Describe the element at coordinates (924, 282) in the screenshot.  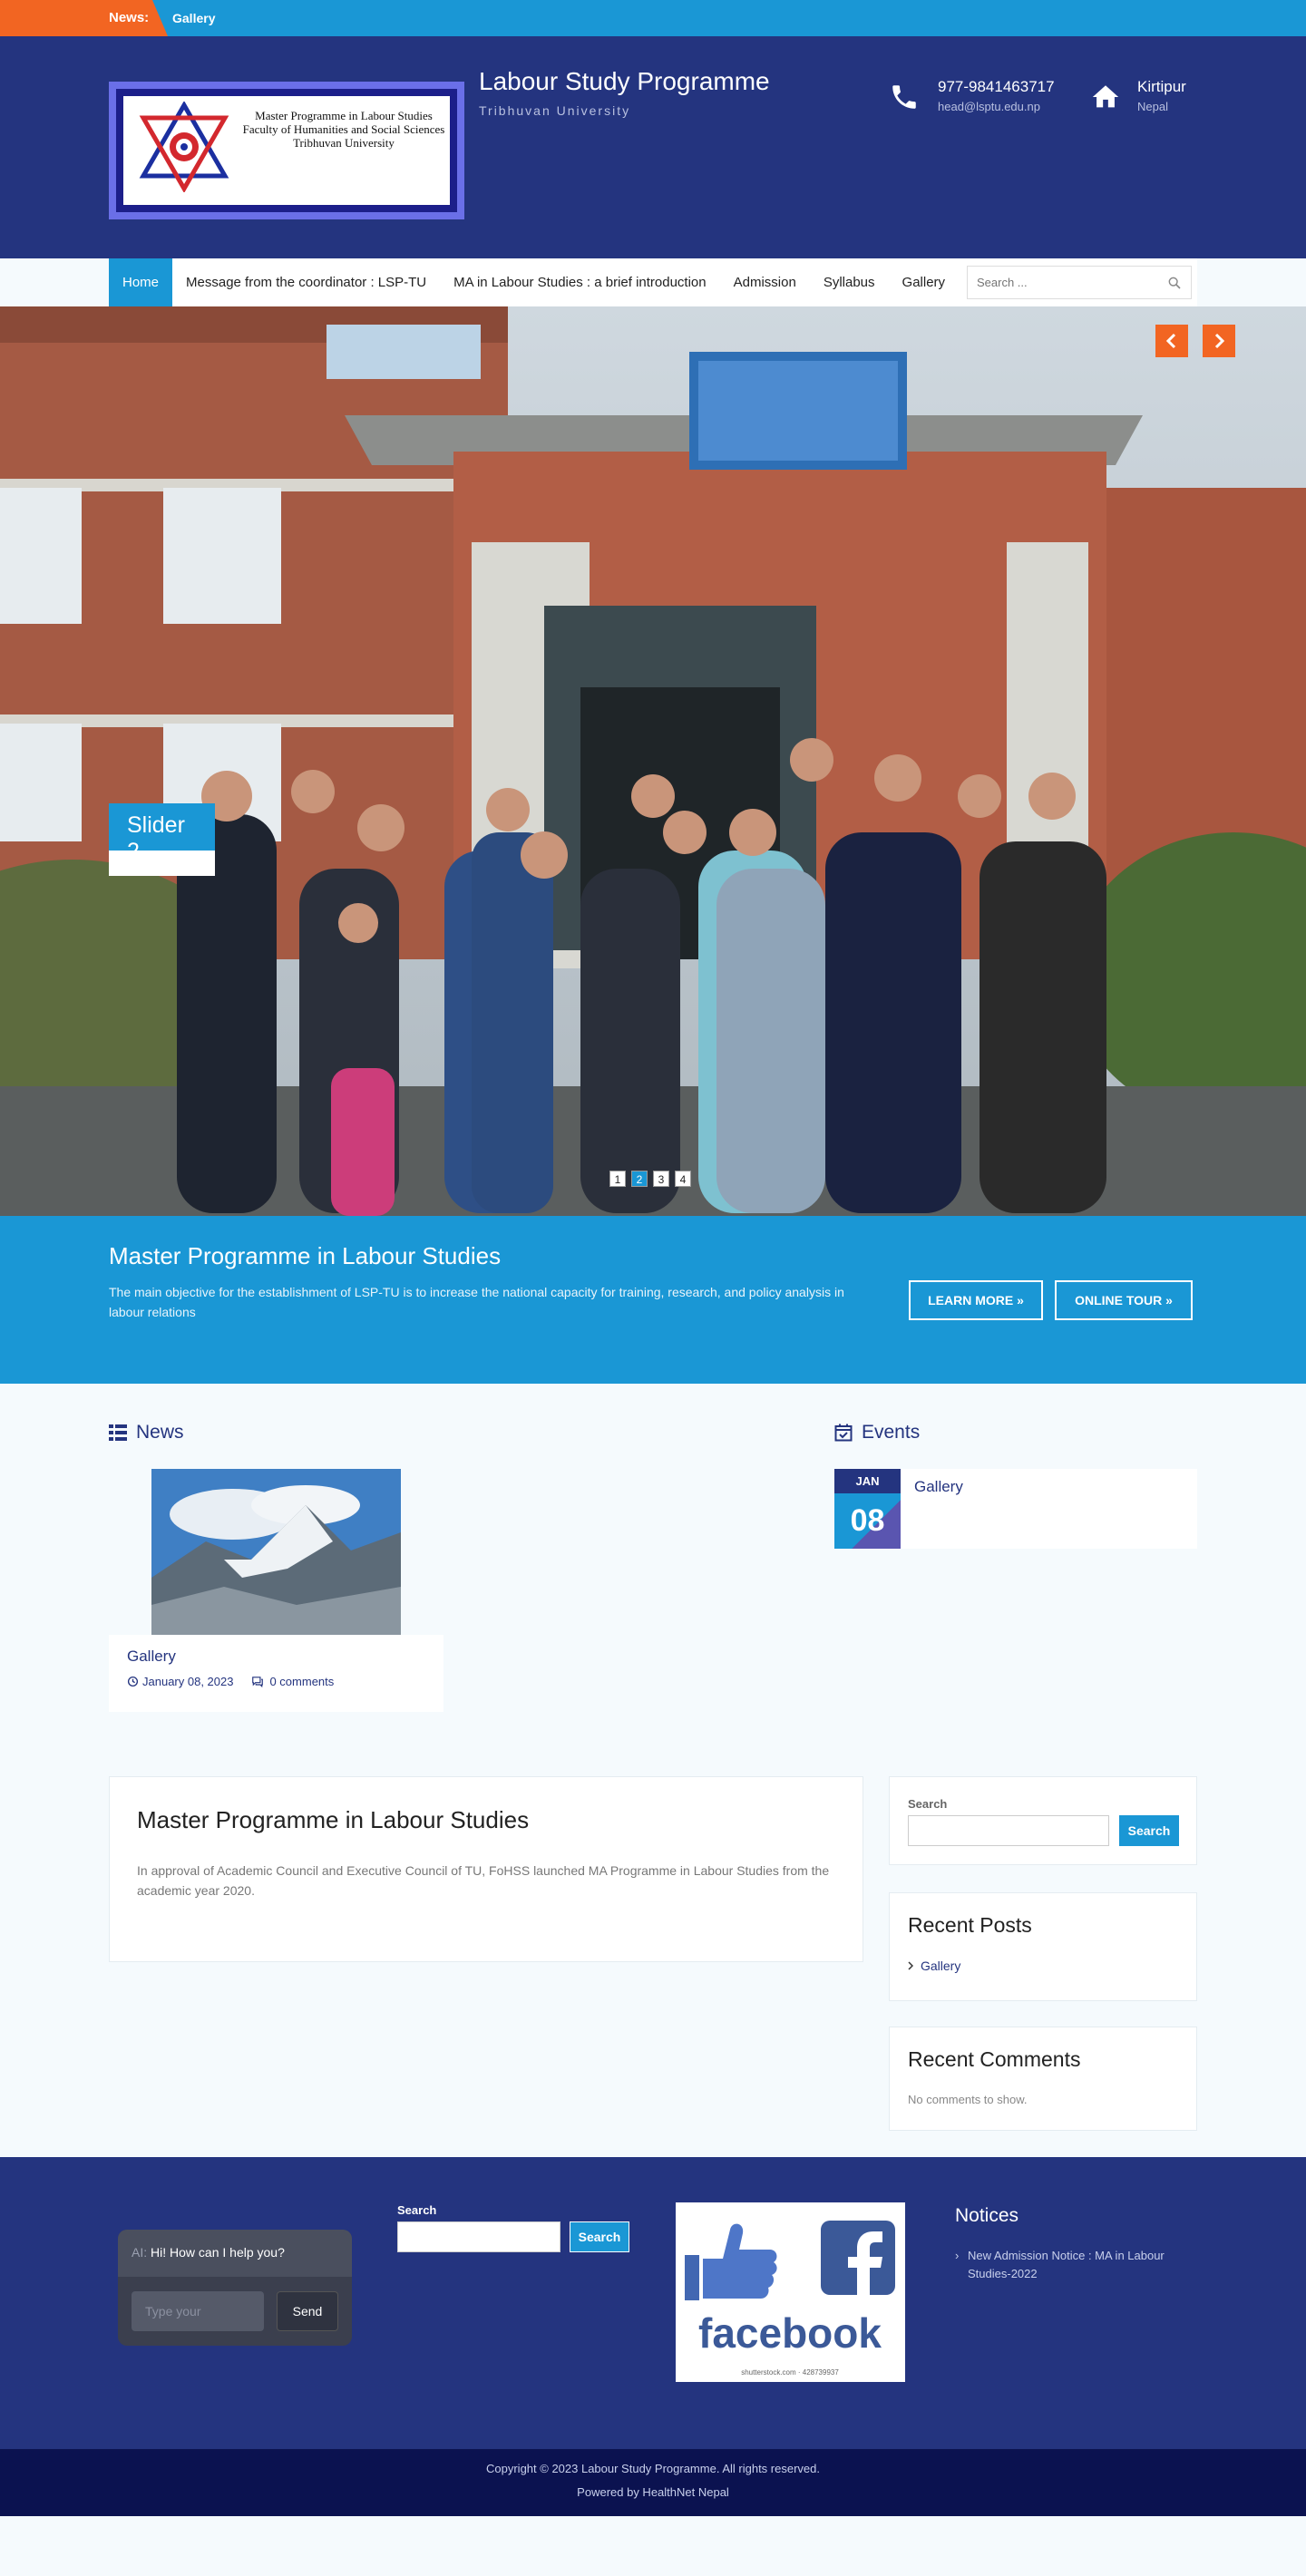
I see `nav-item-gallery: Gallery` at that location.